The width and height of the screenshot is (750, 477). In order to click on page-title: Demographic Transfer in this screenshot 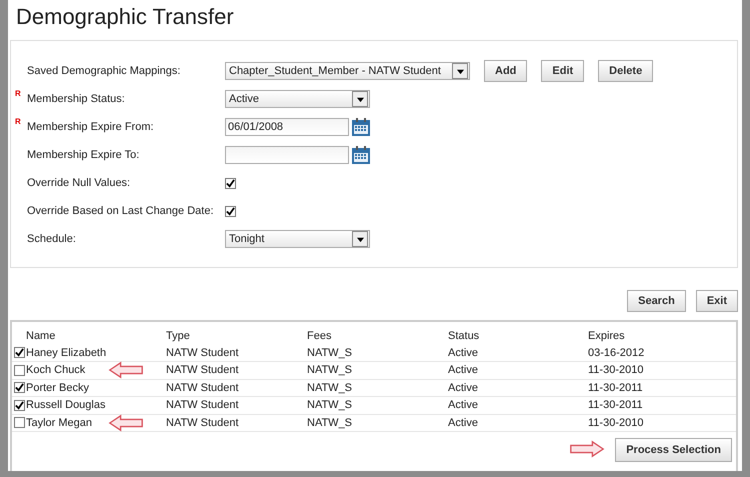, I will do `click(125, 17)`.